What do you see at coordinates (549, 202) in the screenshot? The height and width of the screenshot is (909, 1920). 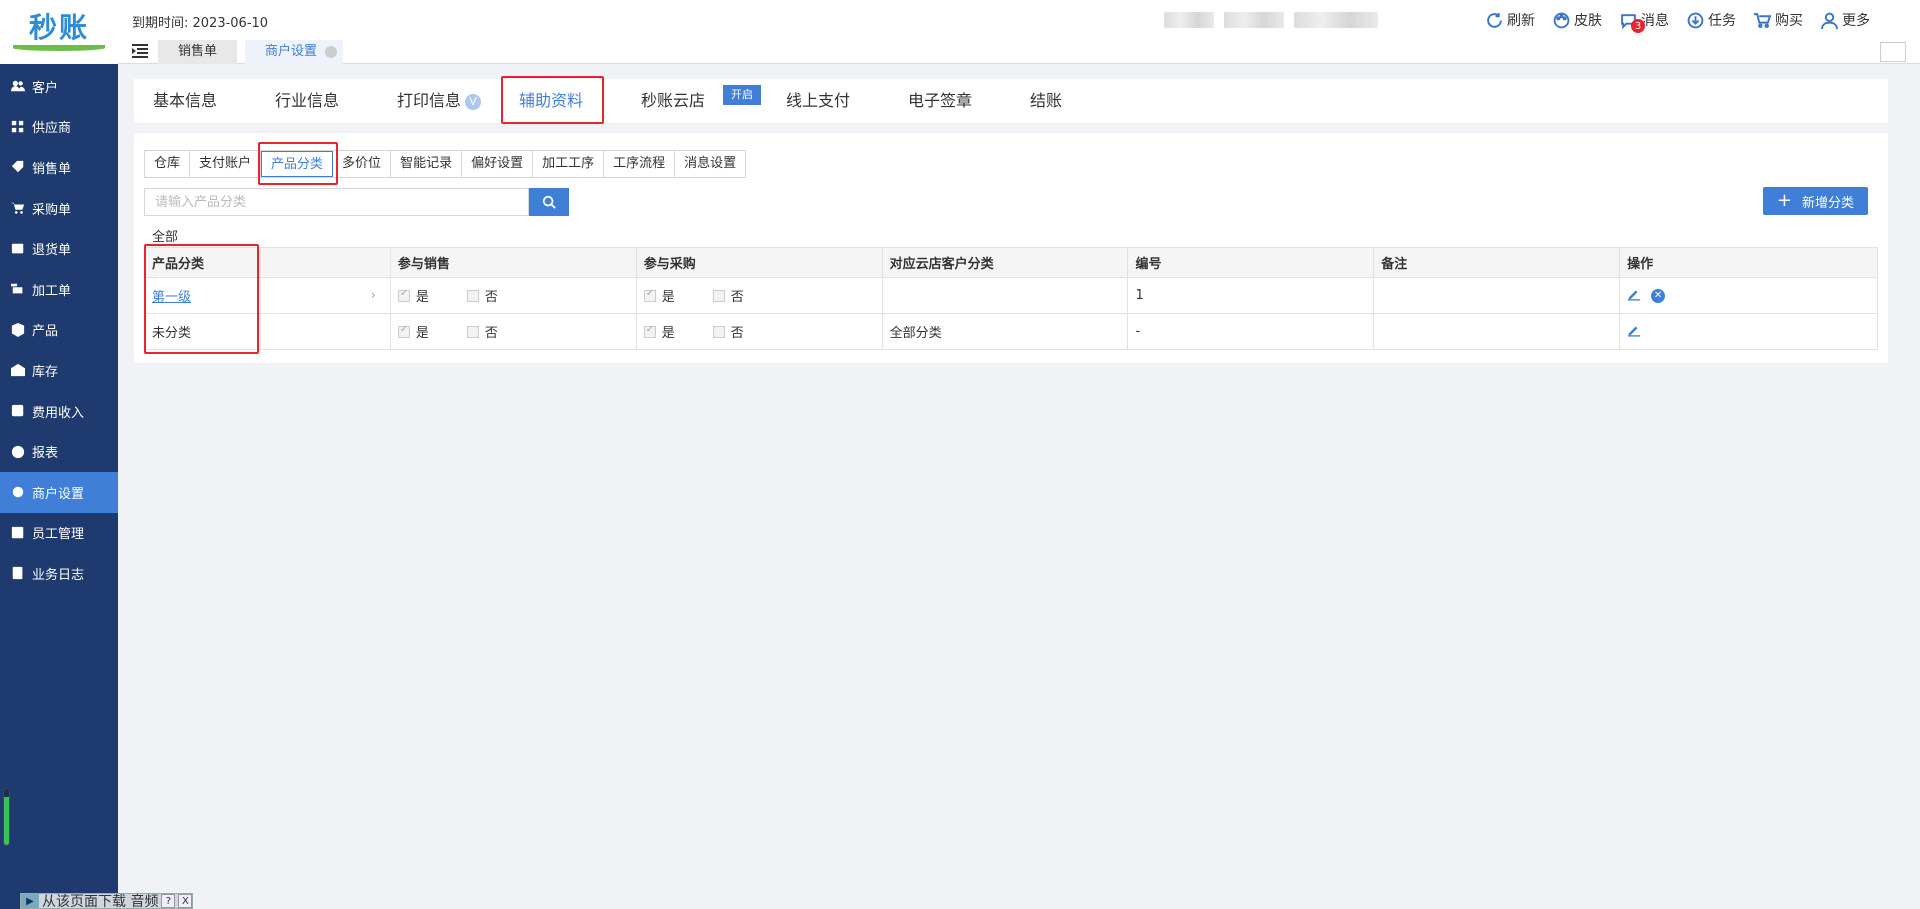 I see `search-button` at bounding box center [549, 202].